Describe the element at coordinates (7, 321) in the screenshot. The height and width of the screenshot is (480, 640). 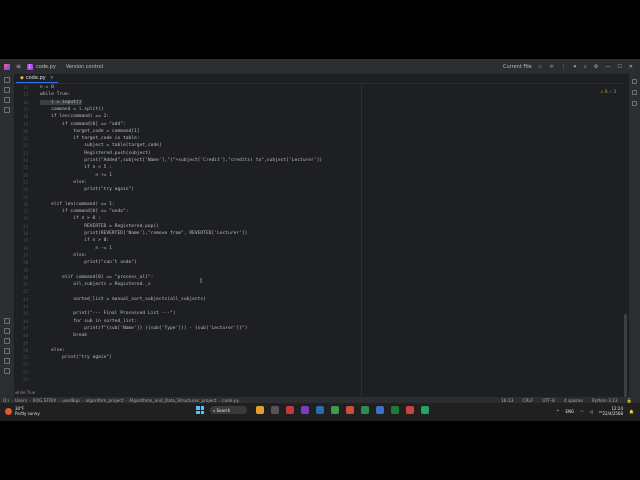
I see `python-packages-icon` at that location.